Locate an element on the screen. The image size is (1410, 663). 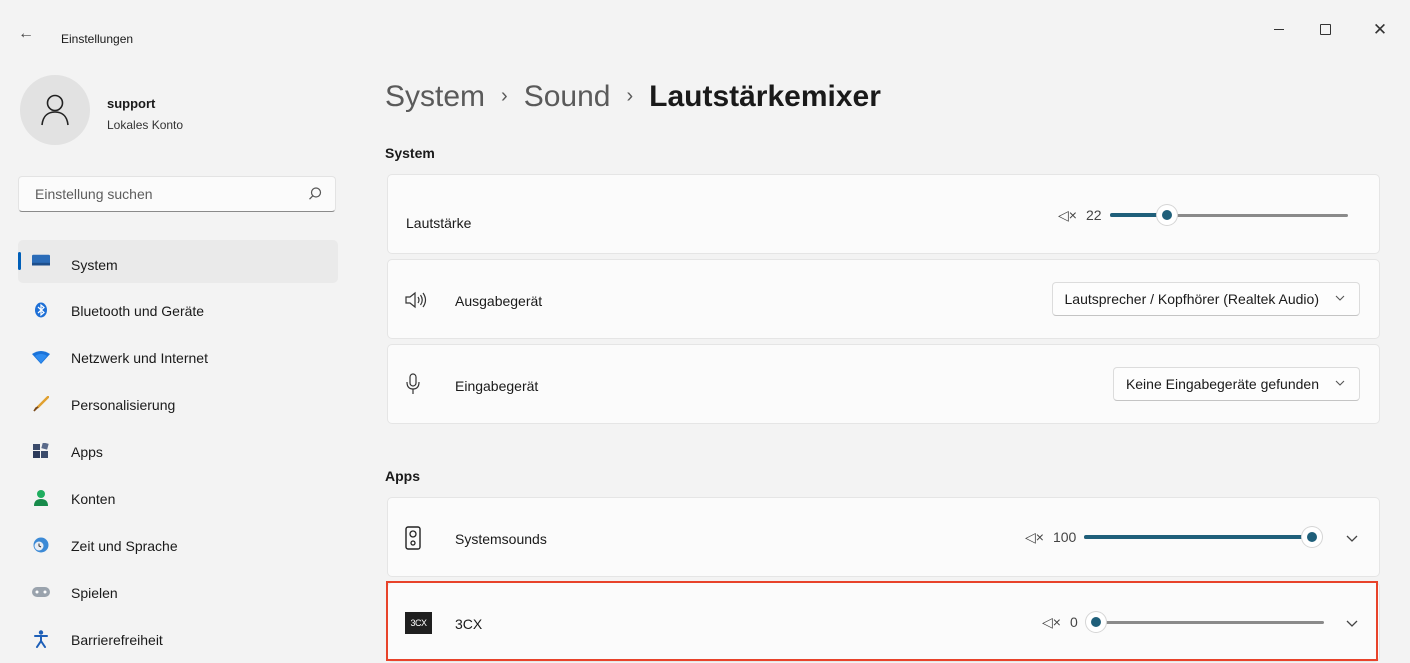
master-volume-slider is located at coordinates (1228, 215).